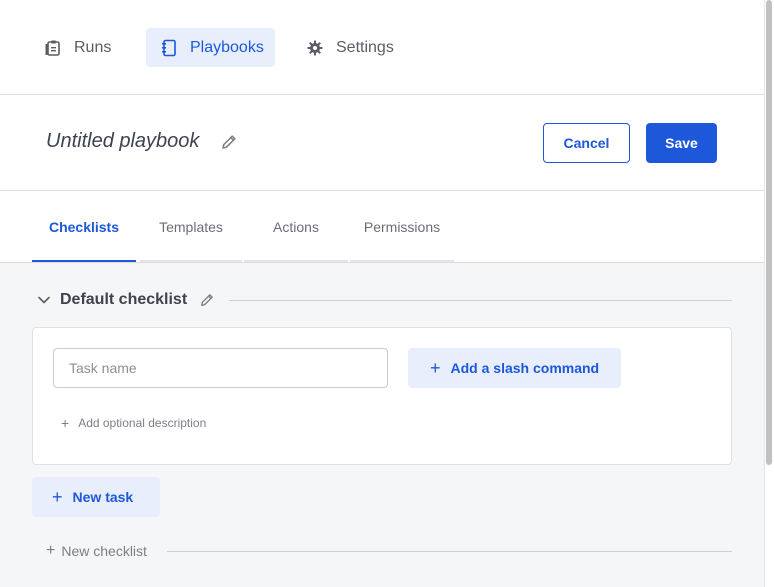  Describe the element at coordinates (227, 47) in the screenshot. I see `nav-item-label: Playbooks` at that location.